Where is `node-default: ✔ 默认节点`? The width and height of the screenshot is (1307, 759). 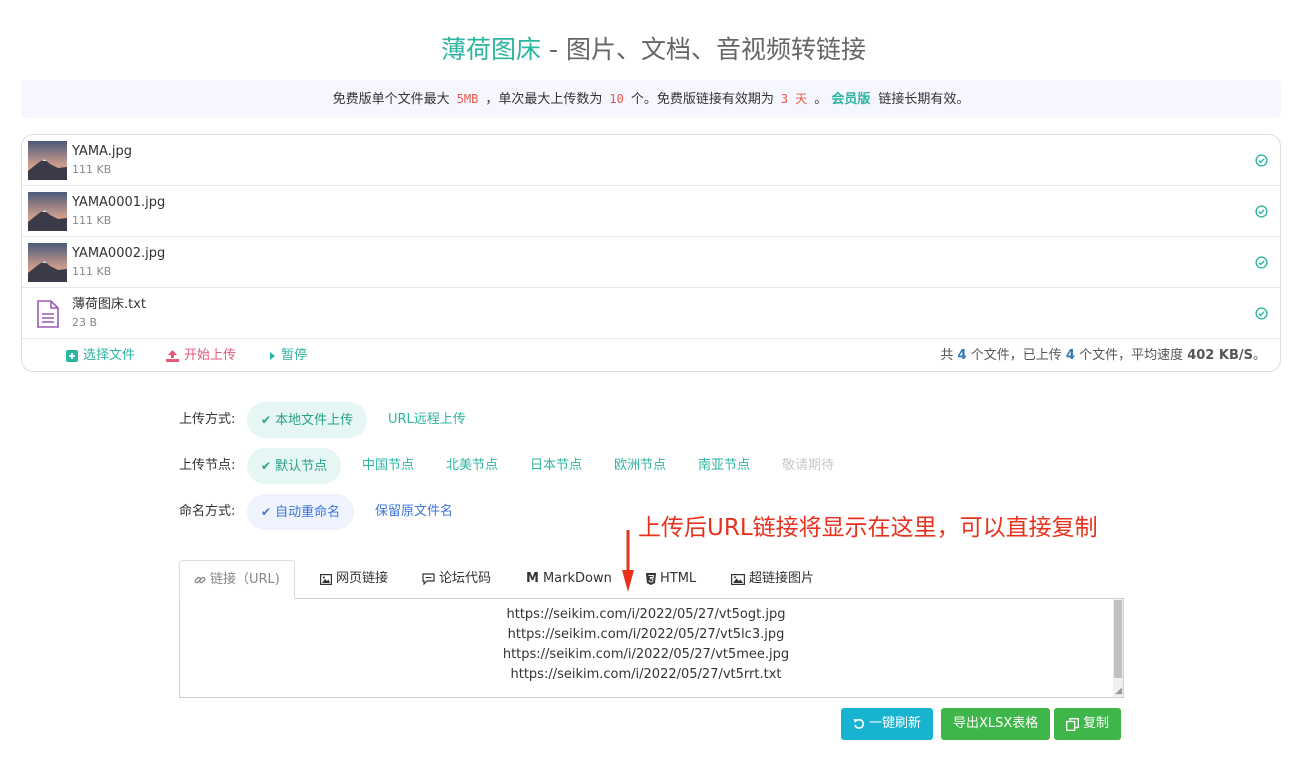
node-default: ✔ 默认节点 is located at coordinates (294, 466).